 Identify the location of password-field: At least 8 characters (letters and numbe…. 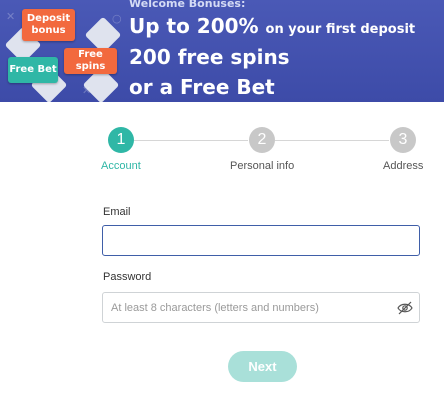
(261, 307).